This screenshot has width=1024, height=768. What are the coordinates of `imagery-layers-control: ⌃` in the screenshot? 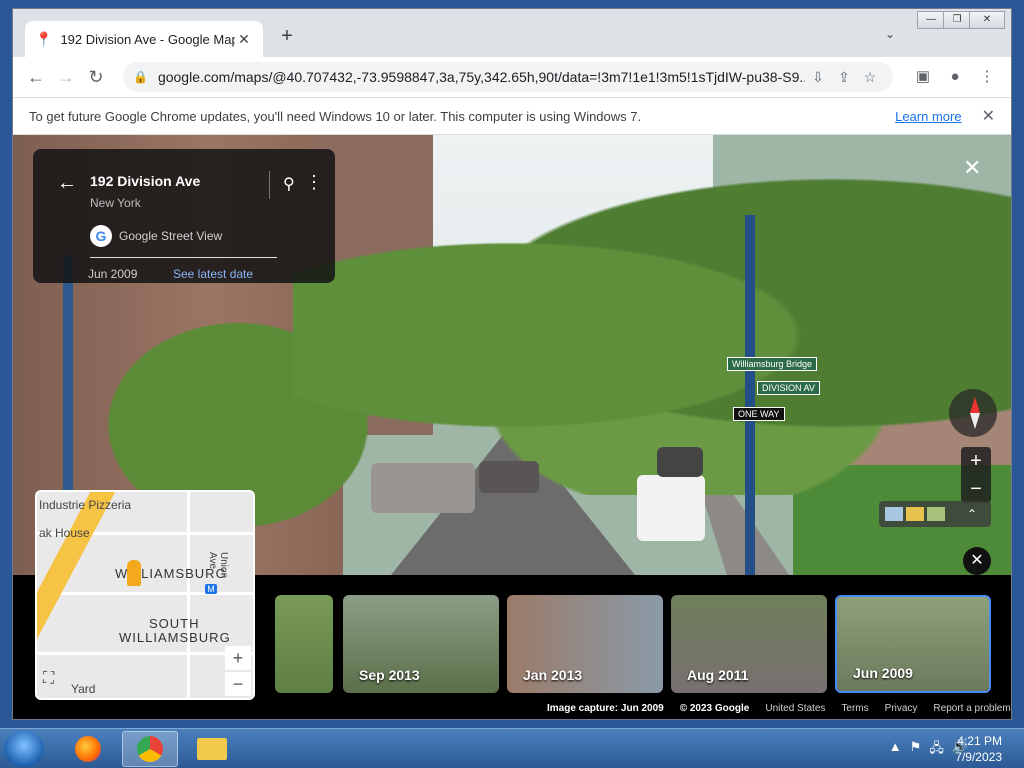 It's located at (935, 514).